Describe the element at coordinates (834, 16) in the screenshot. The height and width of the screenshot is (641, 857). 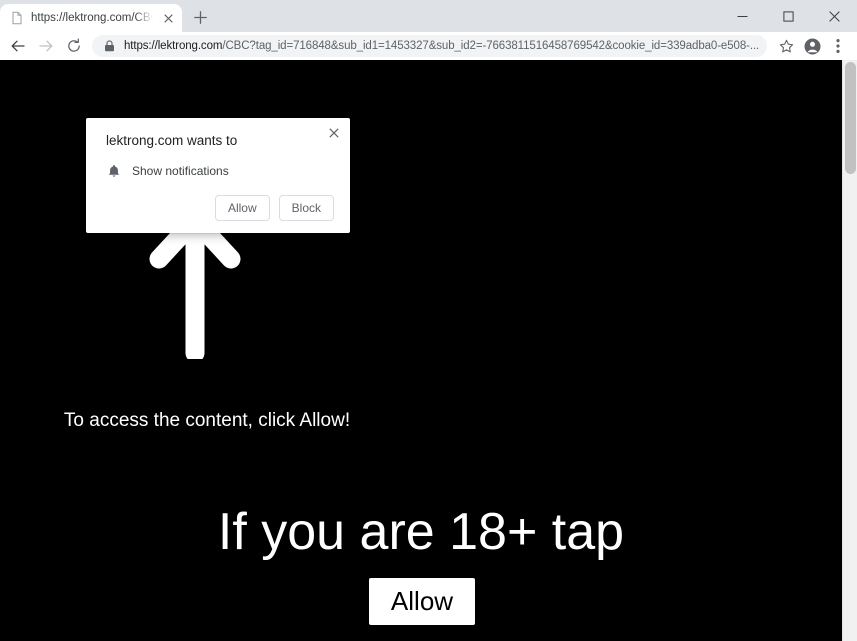
I see `close-icon` at that location.